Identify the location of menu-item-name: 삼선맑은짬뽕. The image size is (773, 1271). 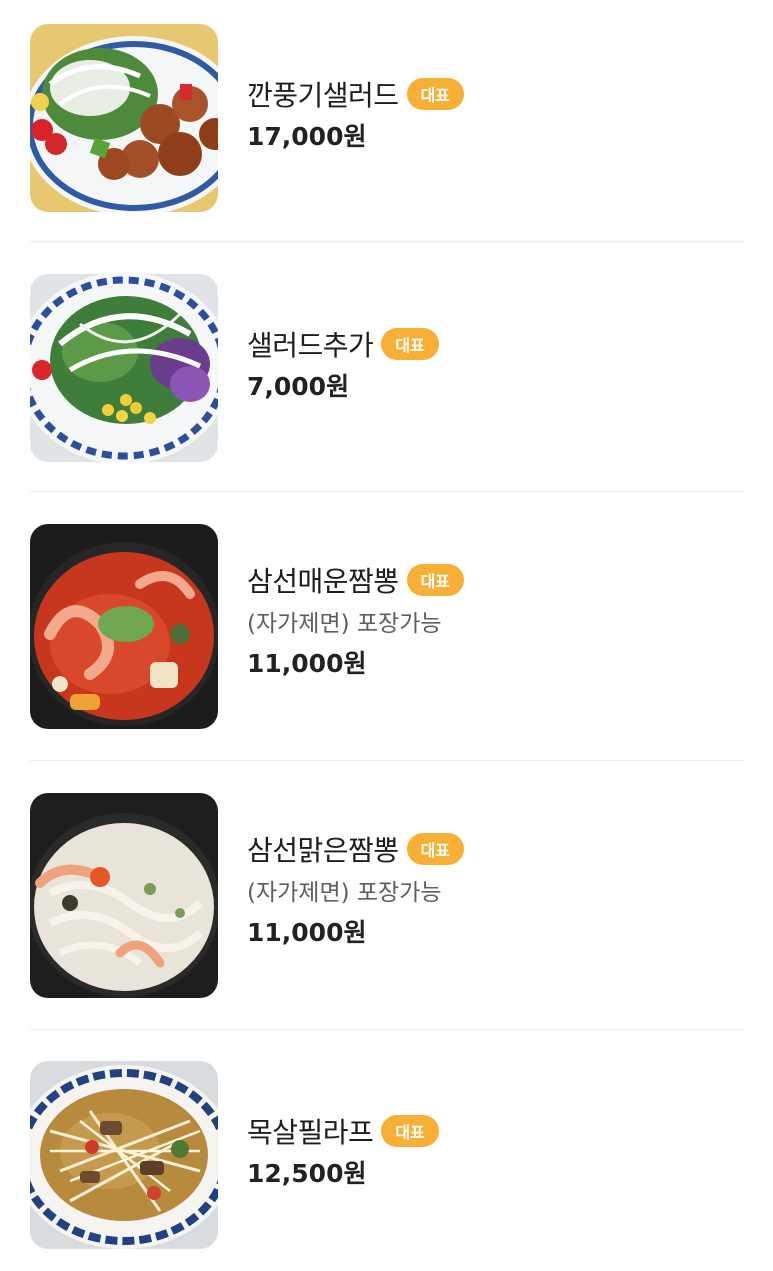
(323, 850).